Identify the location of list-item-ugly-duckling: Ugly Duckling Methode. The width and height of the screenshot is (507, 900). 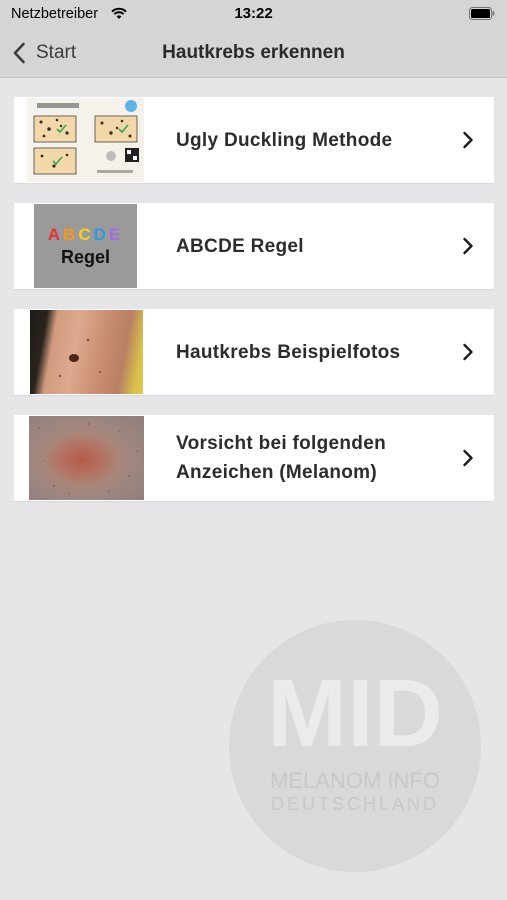
(254, 140).